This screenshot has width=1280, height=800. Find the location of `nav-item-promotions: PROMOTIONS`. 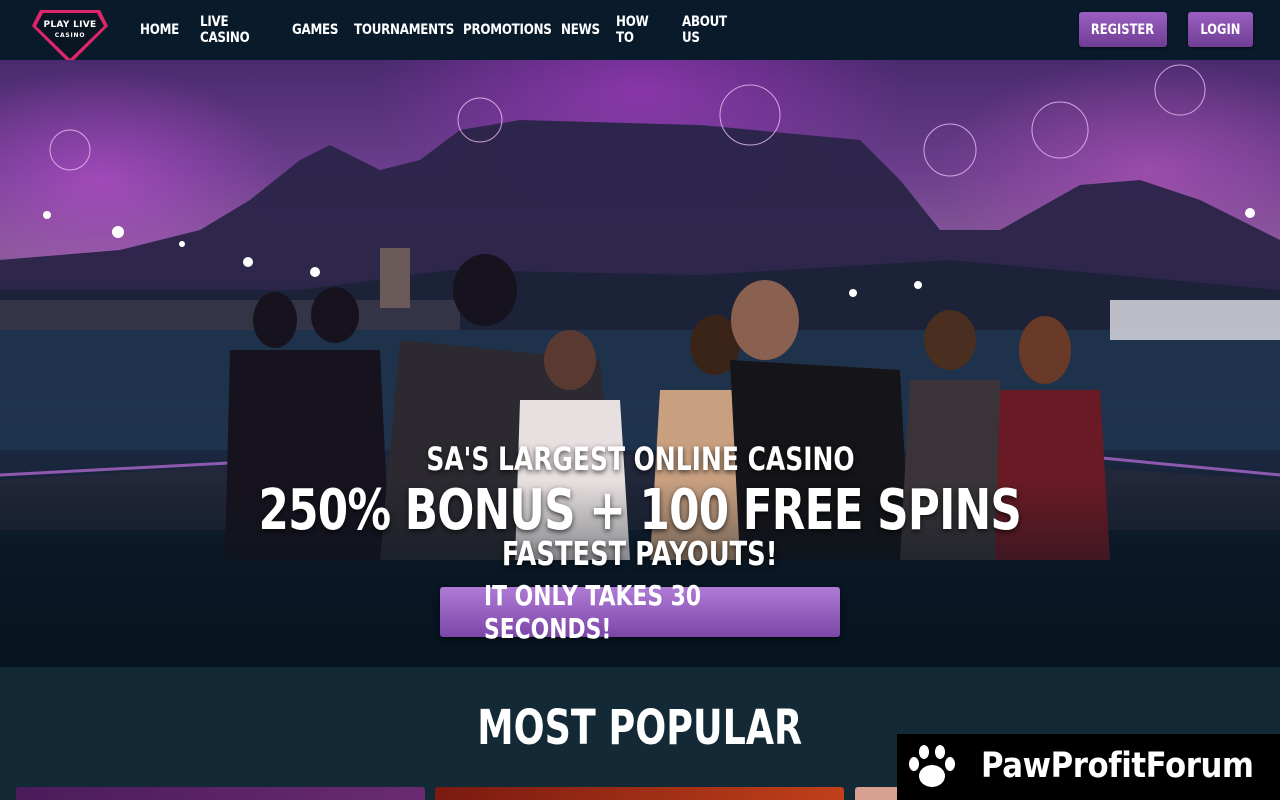

nav-item-promotions: PROMOTIONS is located at coordinates (507, 30).